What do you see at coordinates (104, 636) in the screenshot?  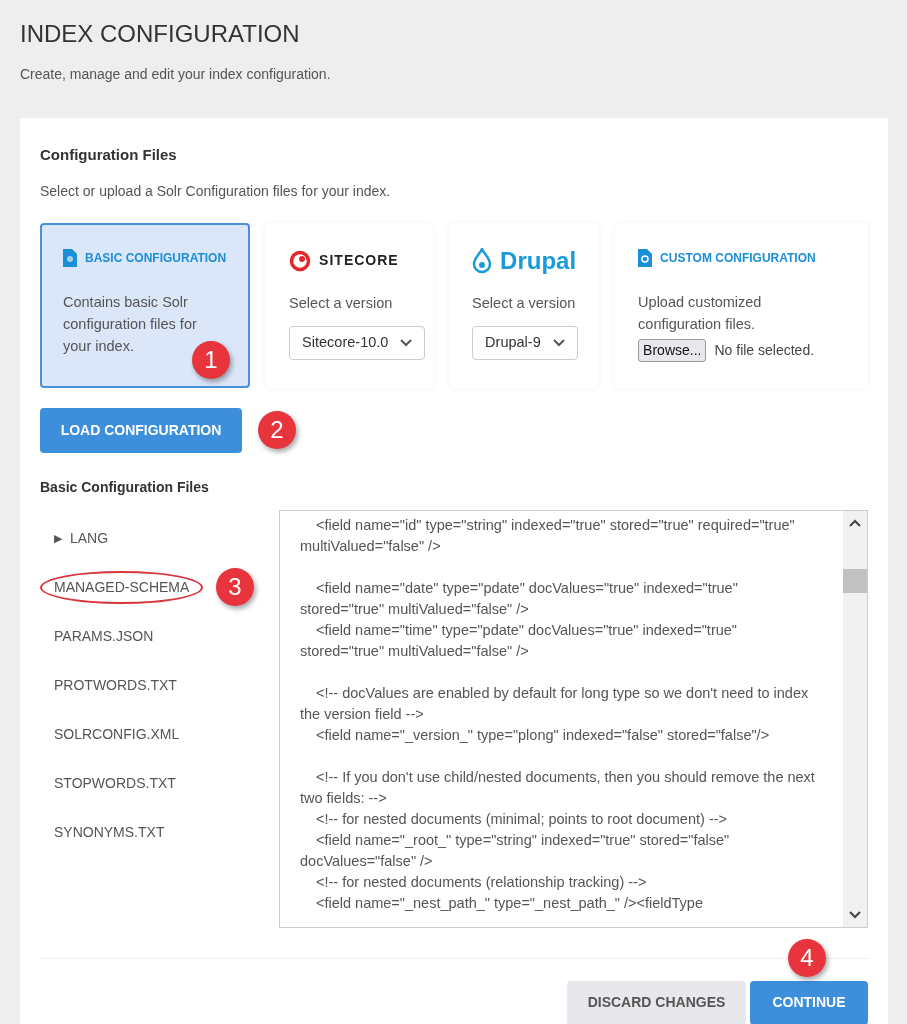 I see `file-item: PARAMS.JSON` at bounding box center [104, 636].